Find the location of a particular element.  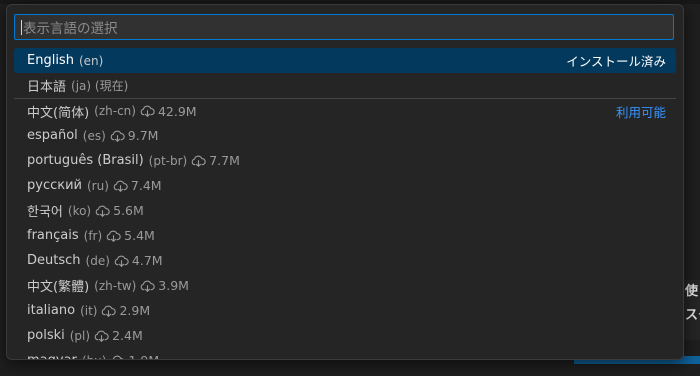

download-size: 1.9M is located at coordinates (134, 356).